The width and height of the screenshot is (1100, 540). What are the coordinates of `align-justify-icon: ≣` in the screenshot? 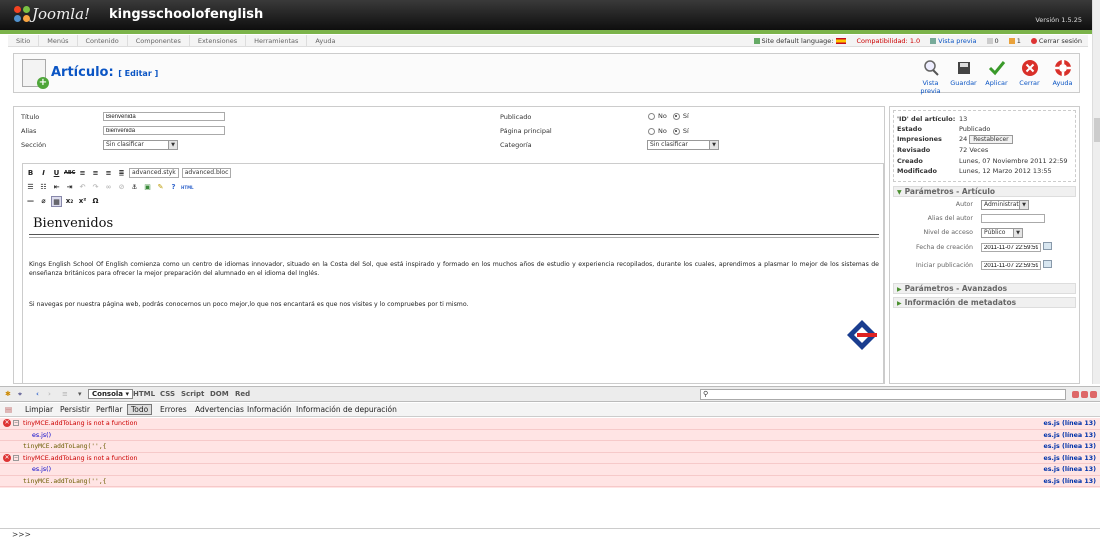 It's located at (121, 173).